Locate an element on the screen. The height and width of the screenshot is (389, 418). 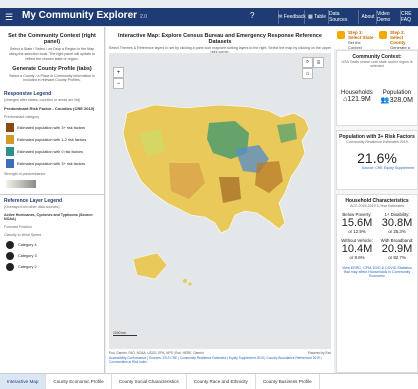
disability-stat: 1+ Disability: 30.8M or 25.3% is located at coordinates (397, 223).